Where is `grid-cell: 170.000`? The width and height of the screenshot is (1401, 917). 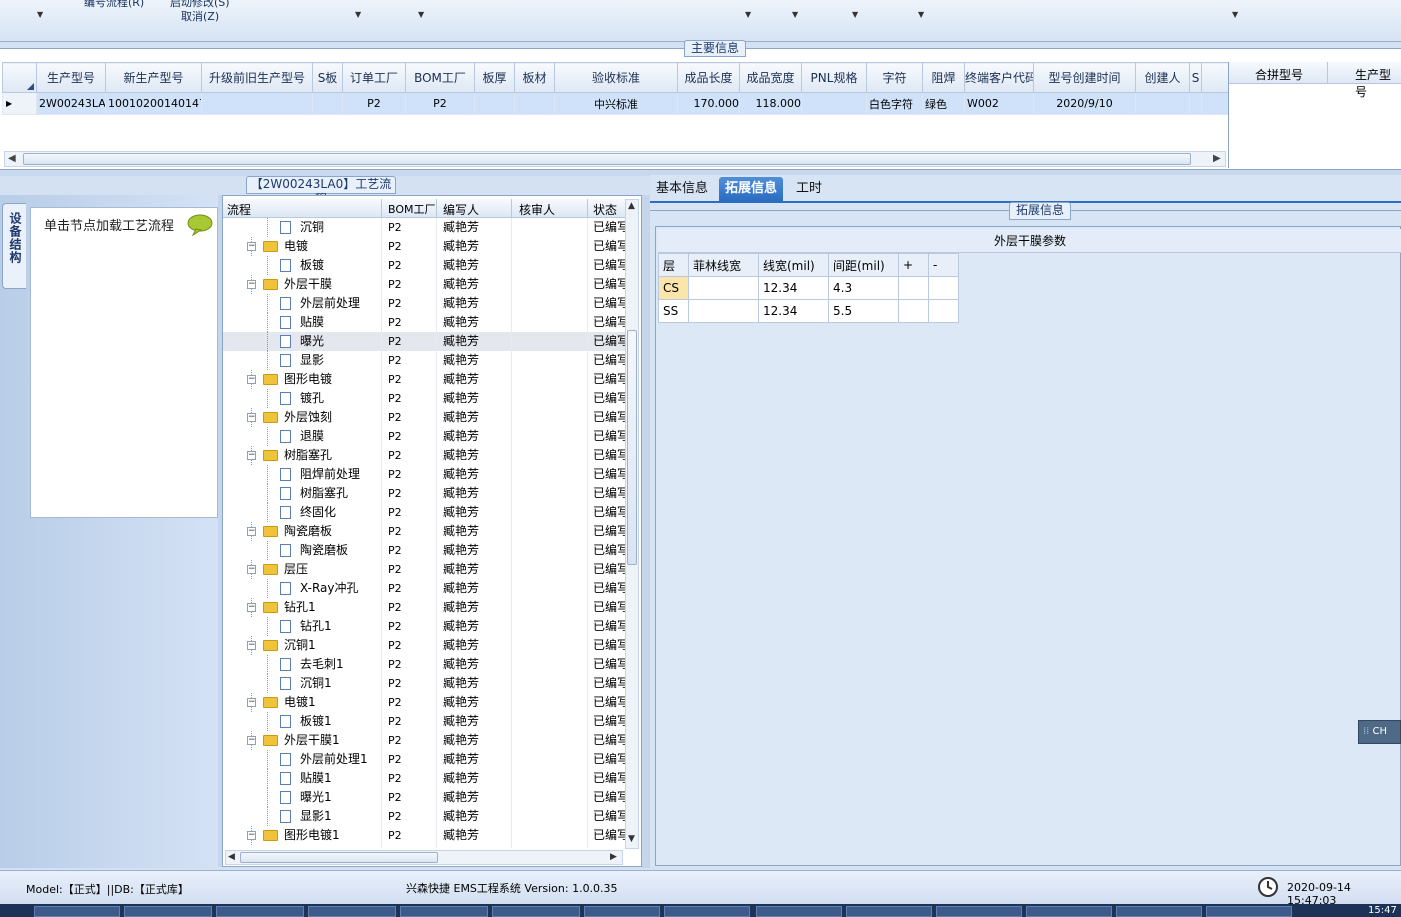
grid-cell: 170.000 is located at coordinates (708, 103).